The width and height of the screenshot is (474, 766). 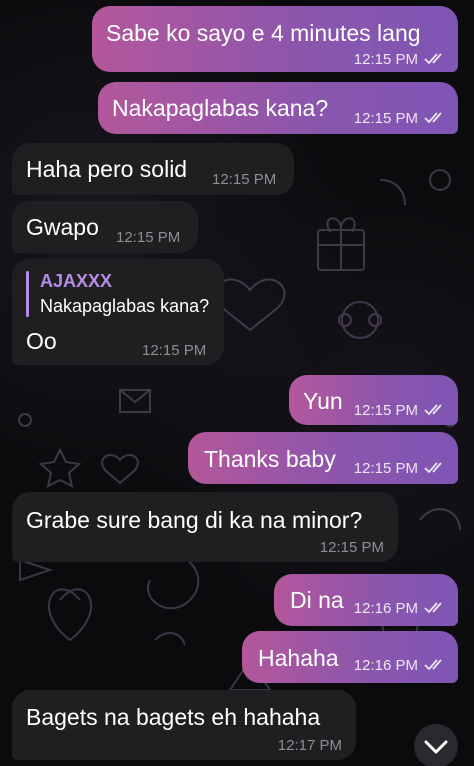 I want to click on message-text: Nakapaglabas kana?, so click(x=220, y=108).